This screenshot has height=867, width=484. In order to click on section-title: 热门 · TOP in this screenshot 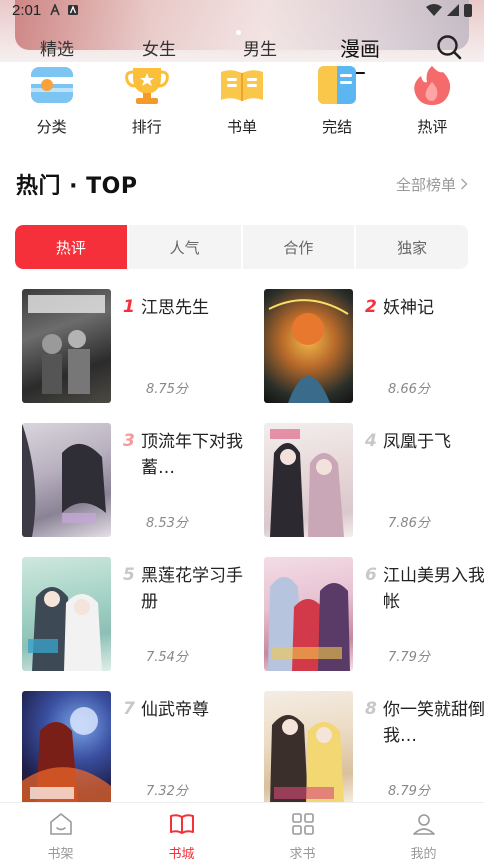, I will do `click(77, 186)`.